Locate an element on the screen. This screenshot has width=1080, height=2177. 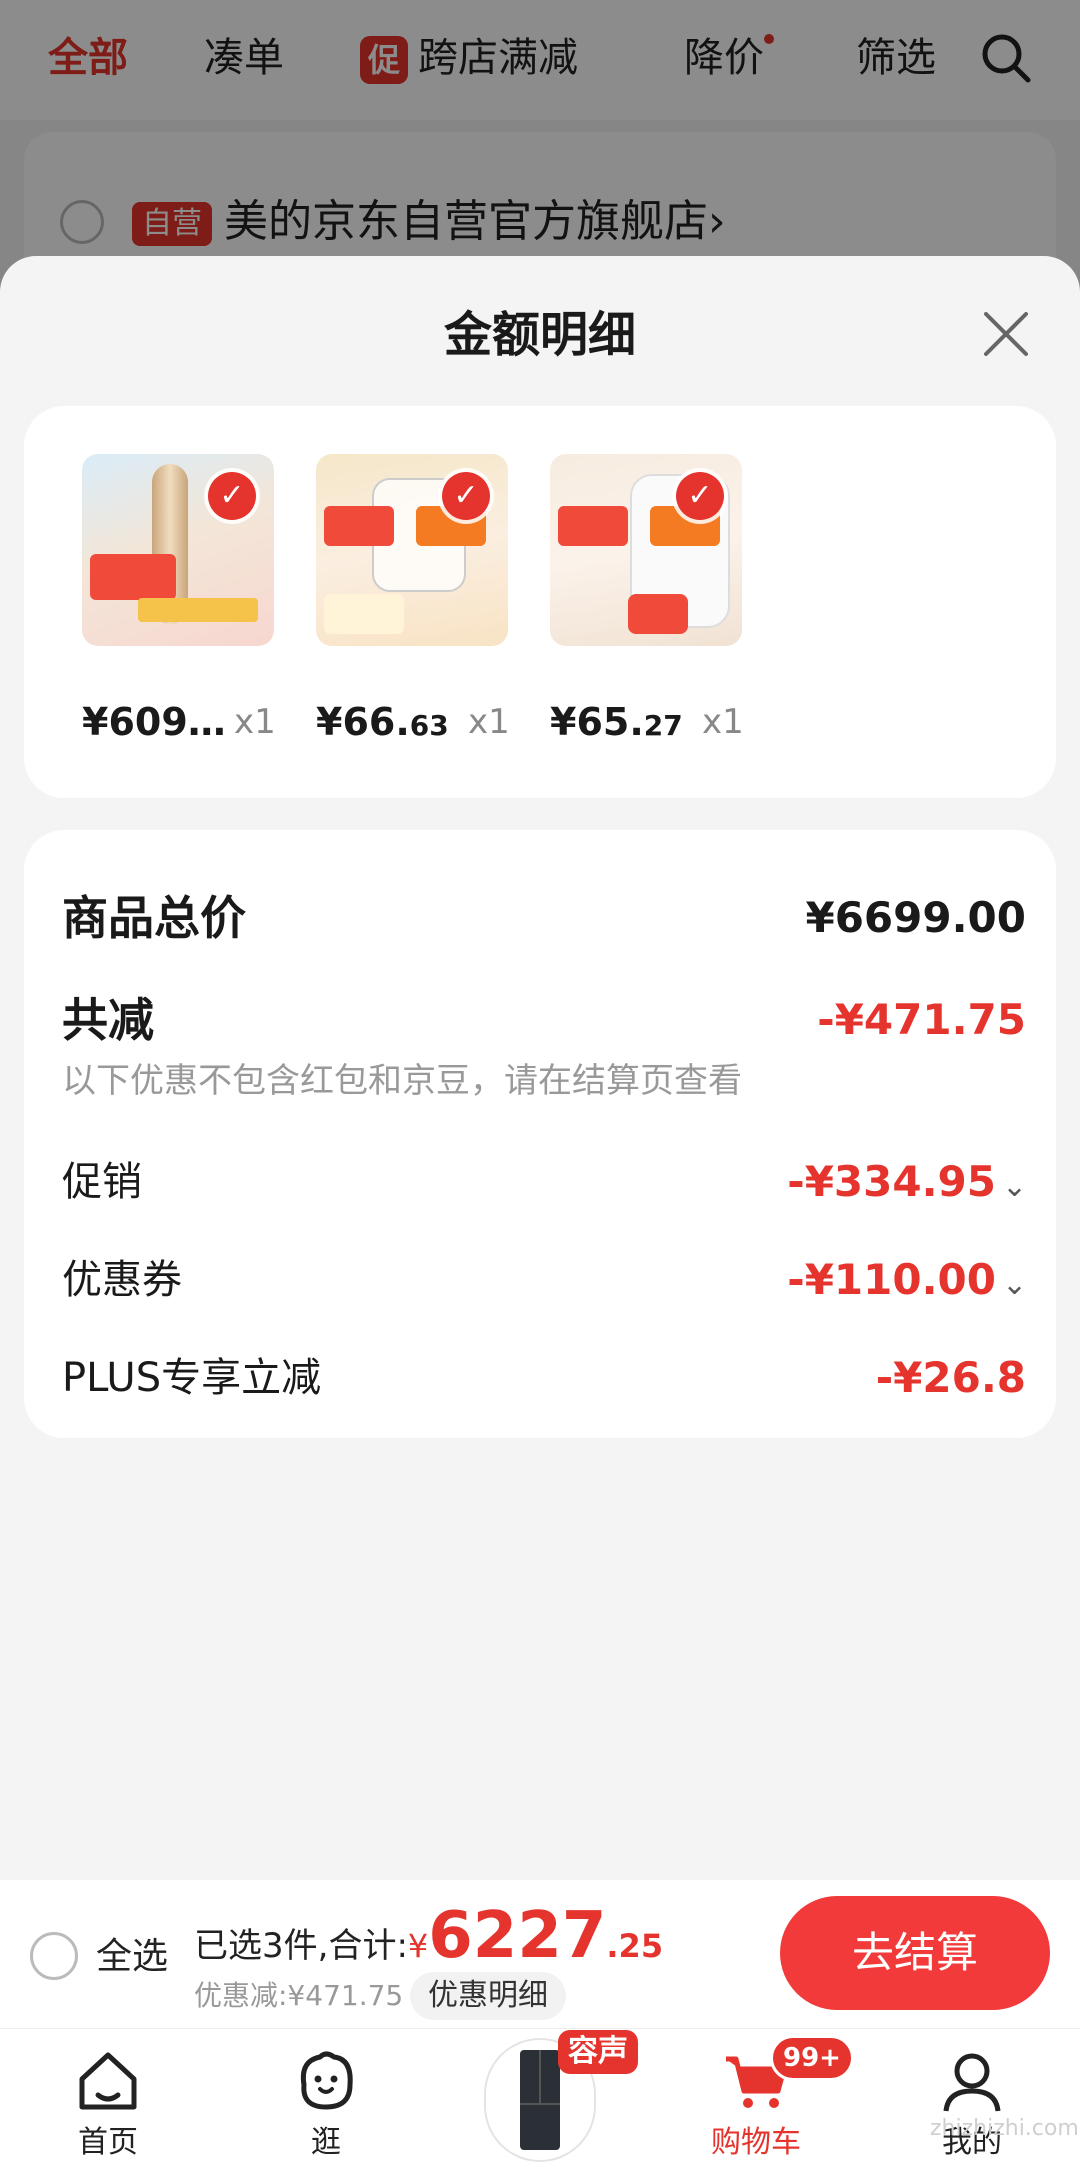
product-item: ✓ ¥65.27 x1 is located at coordinates (650, 599).